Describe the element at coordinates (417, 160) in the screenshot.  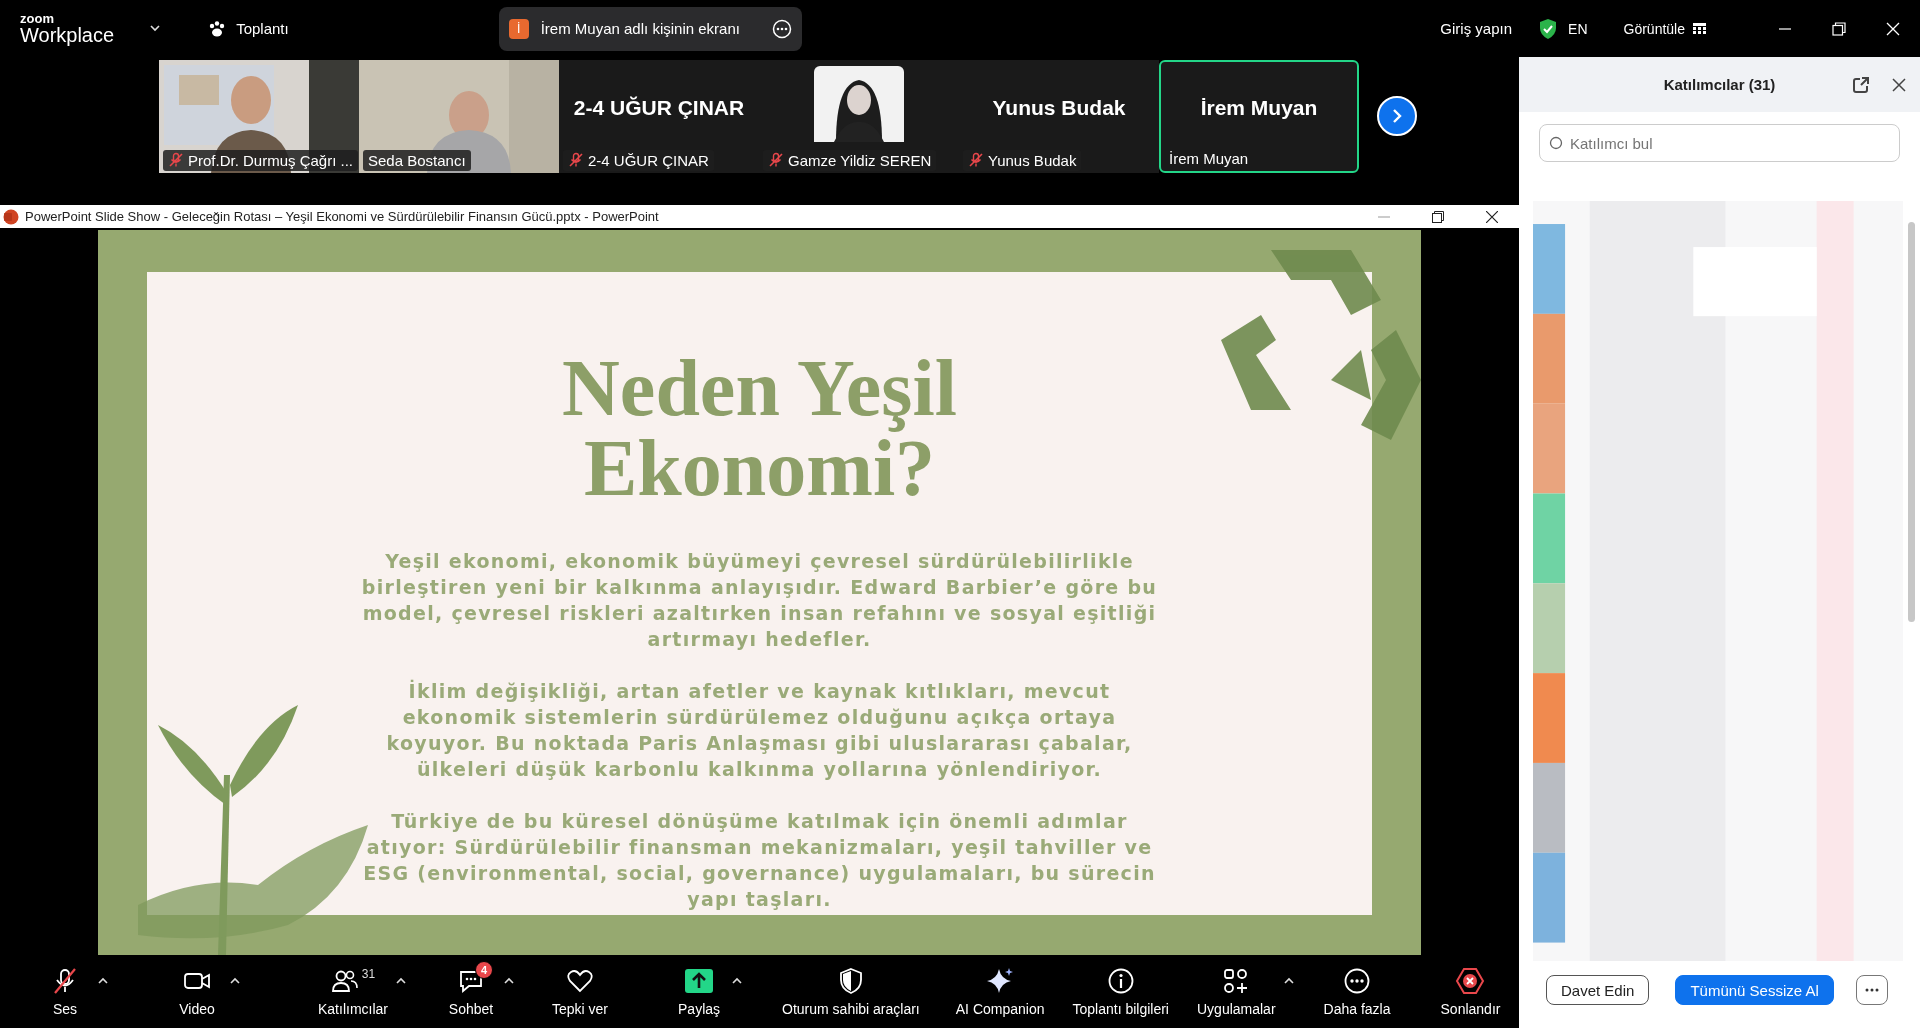
I see `name-label: Seda Bostancı` at that location.